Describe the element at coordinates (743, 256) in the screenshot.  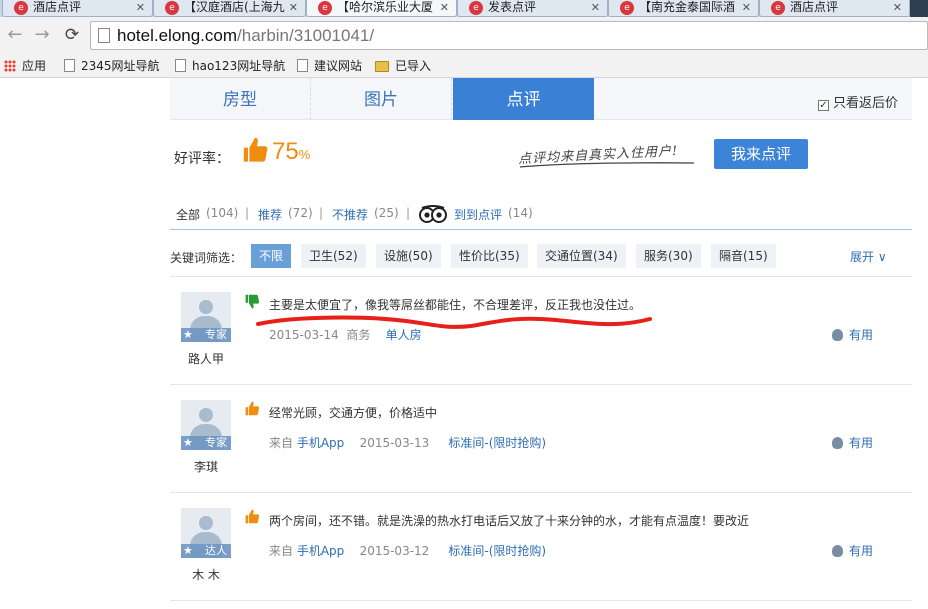
I see `keyword-soundproofing: 隔音(15)` at that location.